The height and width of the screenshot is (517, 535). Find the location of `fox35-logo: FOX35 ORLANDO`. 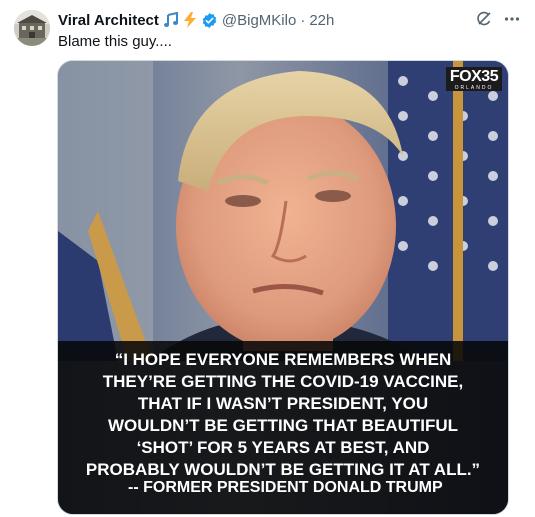

fox35-logo: FOX35 ORLANDO is located at coordinates (474, 79).